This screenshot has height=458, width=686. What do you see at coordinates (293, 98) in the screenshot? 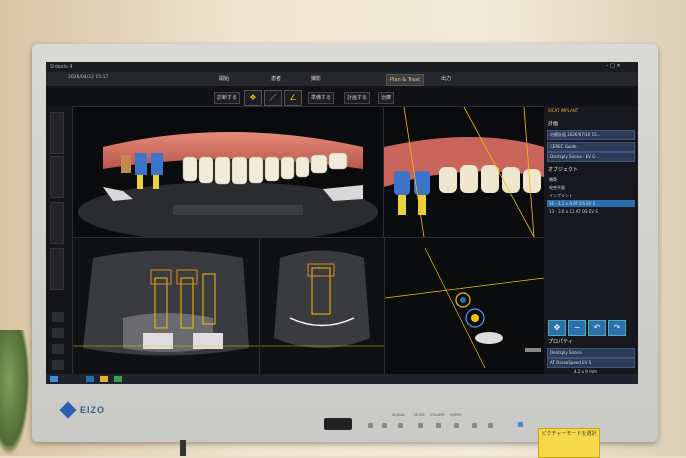
I see `angle-icon: ∠` at bounding box center [293, 98].